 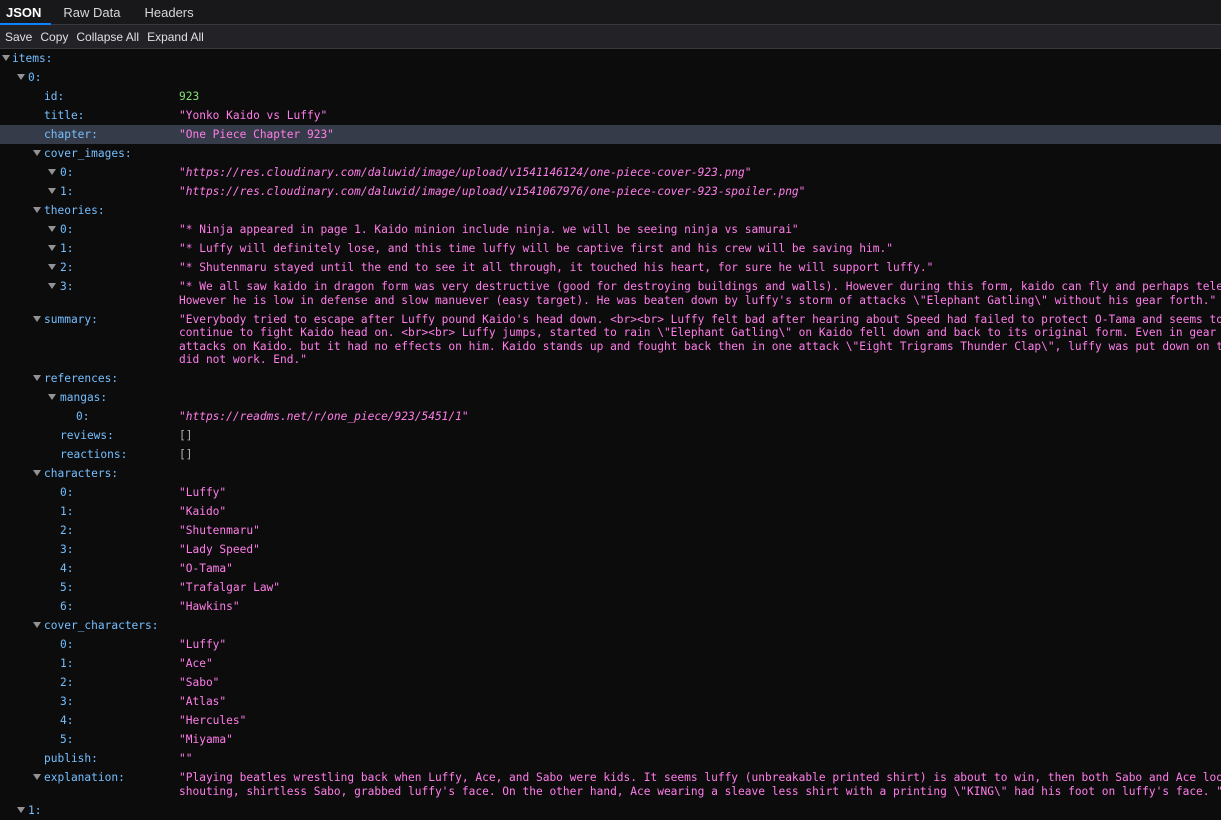 What do you see at coordinates (610, 701) in the screenshot?
I see `tree-row: 3: "Atlas"` at bounding box center [610, 701].